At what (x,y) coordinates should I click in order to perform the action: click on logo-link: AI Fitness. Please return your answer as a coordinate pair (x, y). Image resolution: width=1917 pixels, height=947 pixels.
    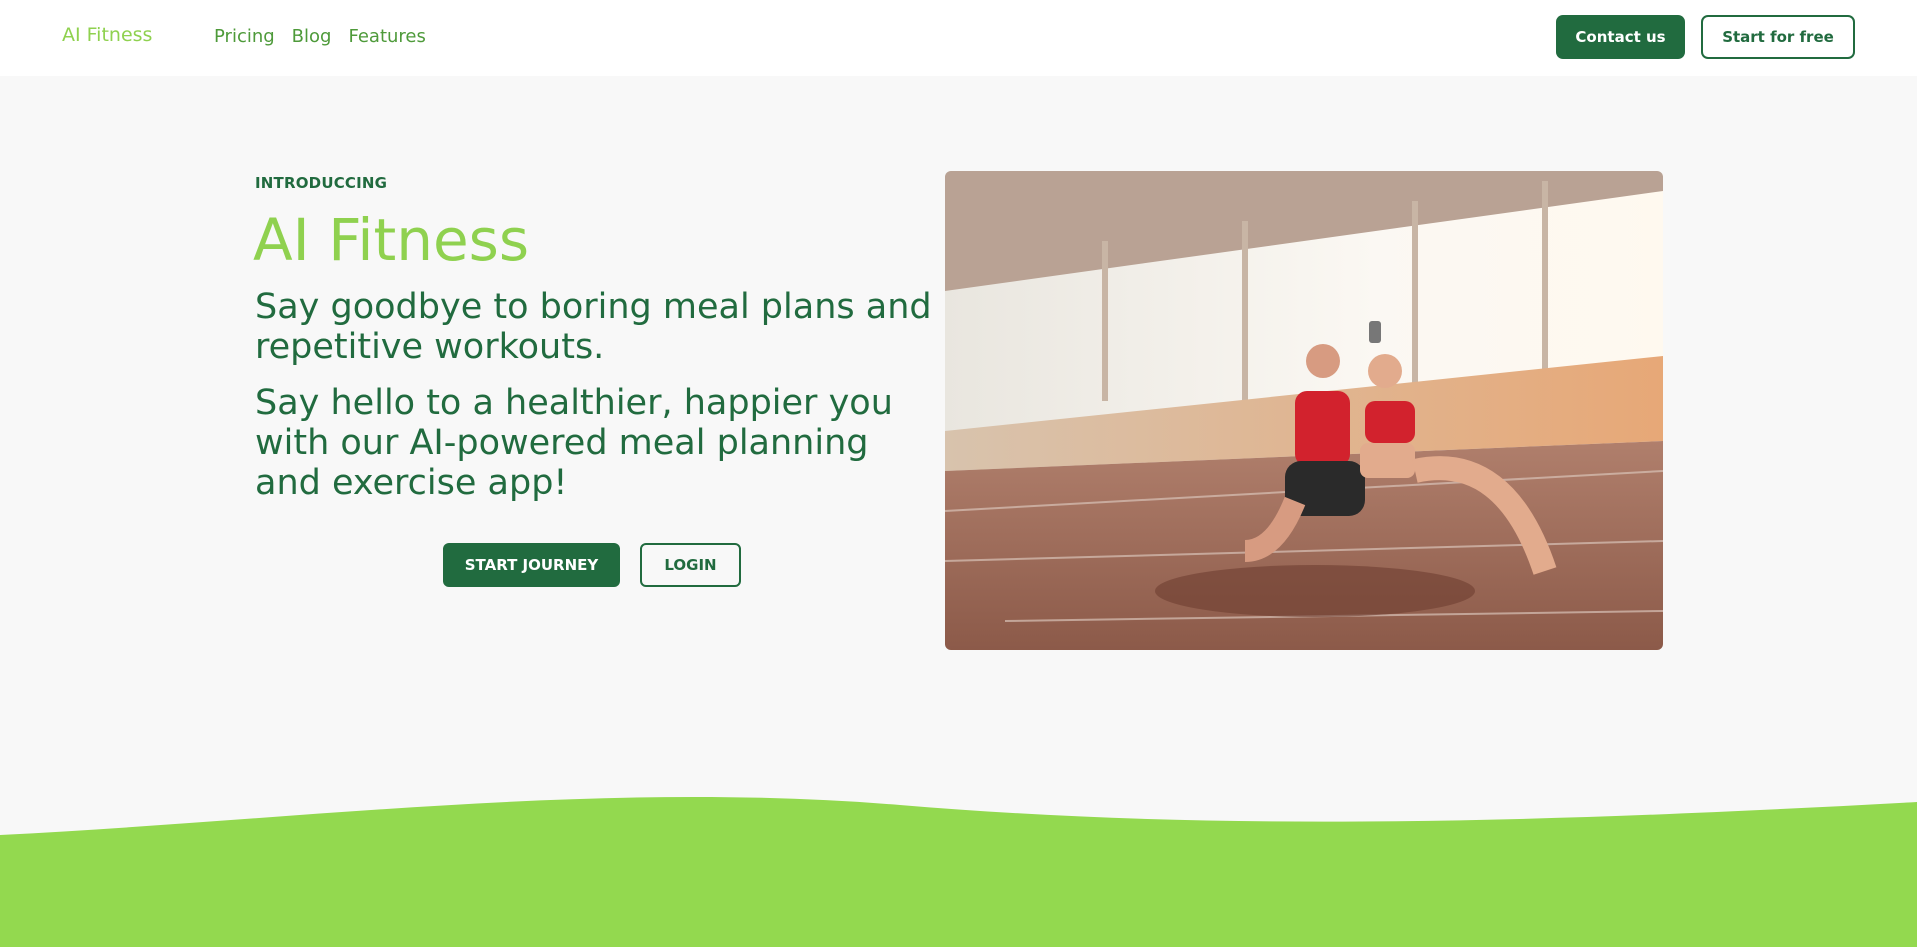
    Looking at the image, I should click on (107, 35).